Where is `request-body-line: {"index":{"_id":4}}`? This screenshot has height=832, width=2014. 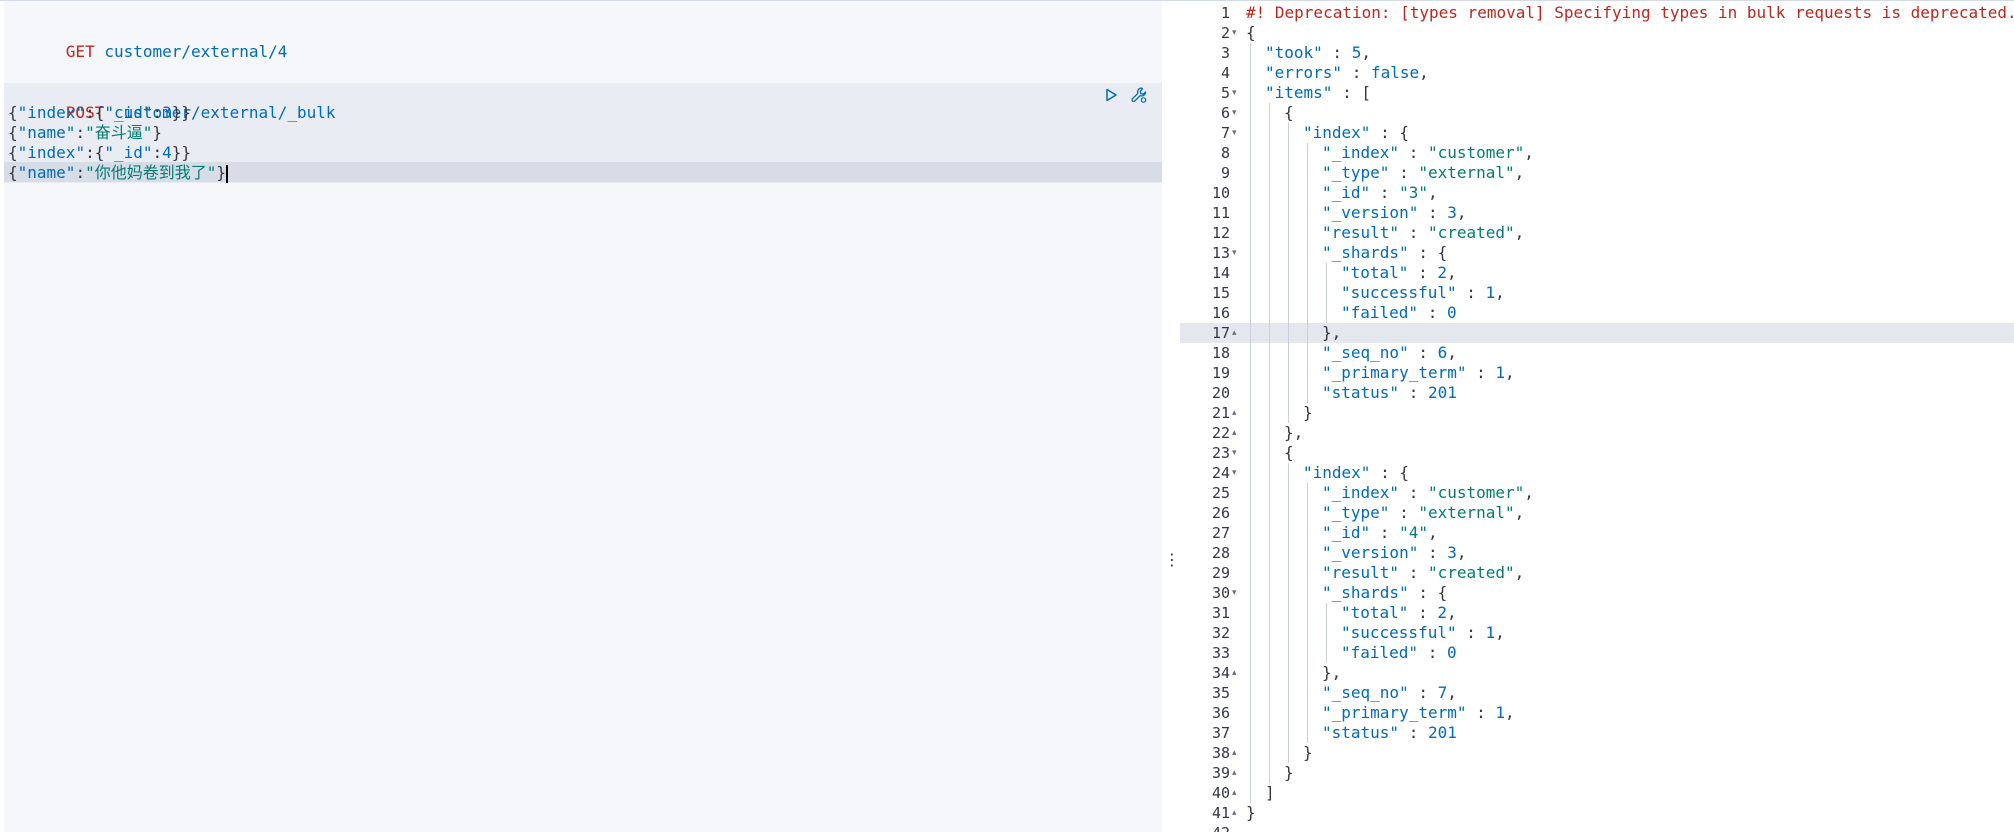 request-body-line: {"index":{"_id":4}} is located at coordinates (99, 153).